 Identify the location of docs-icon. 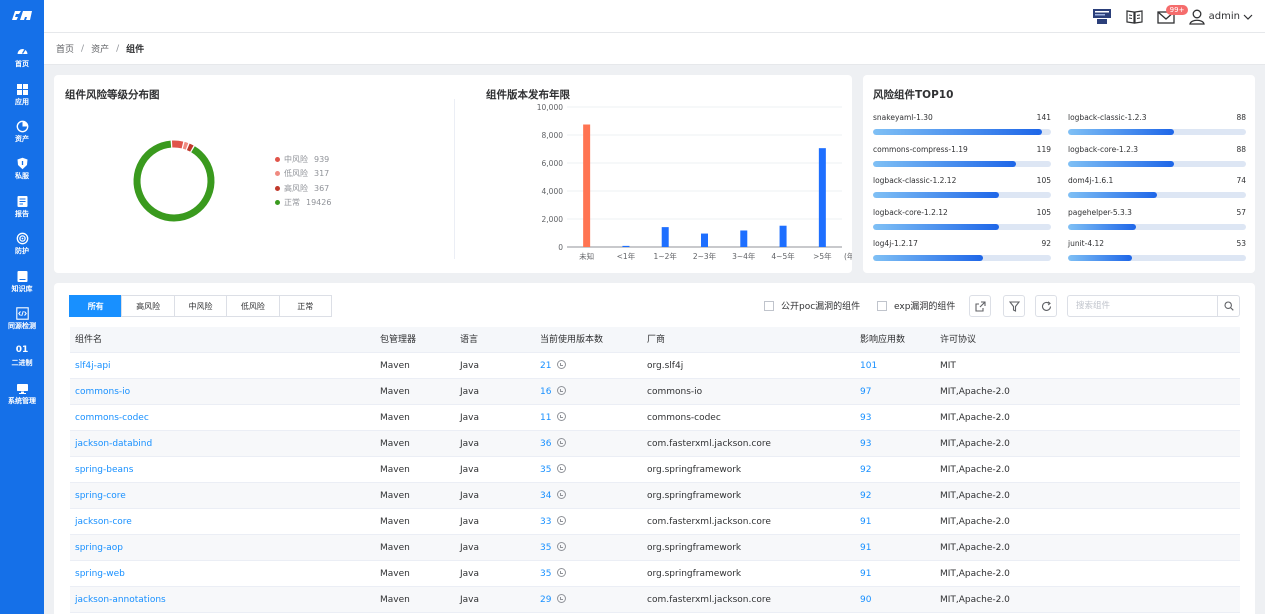
(1134, 16).